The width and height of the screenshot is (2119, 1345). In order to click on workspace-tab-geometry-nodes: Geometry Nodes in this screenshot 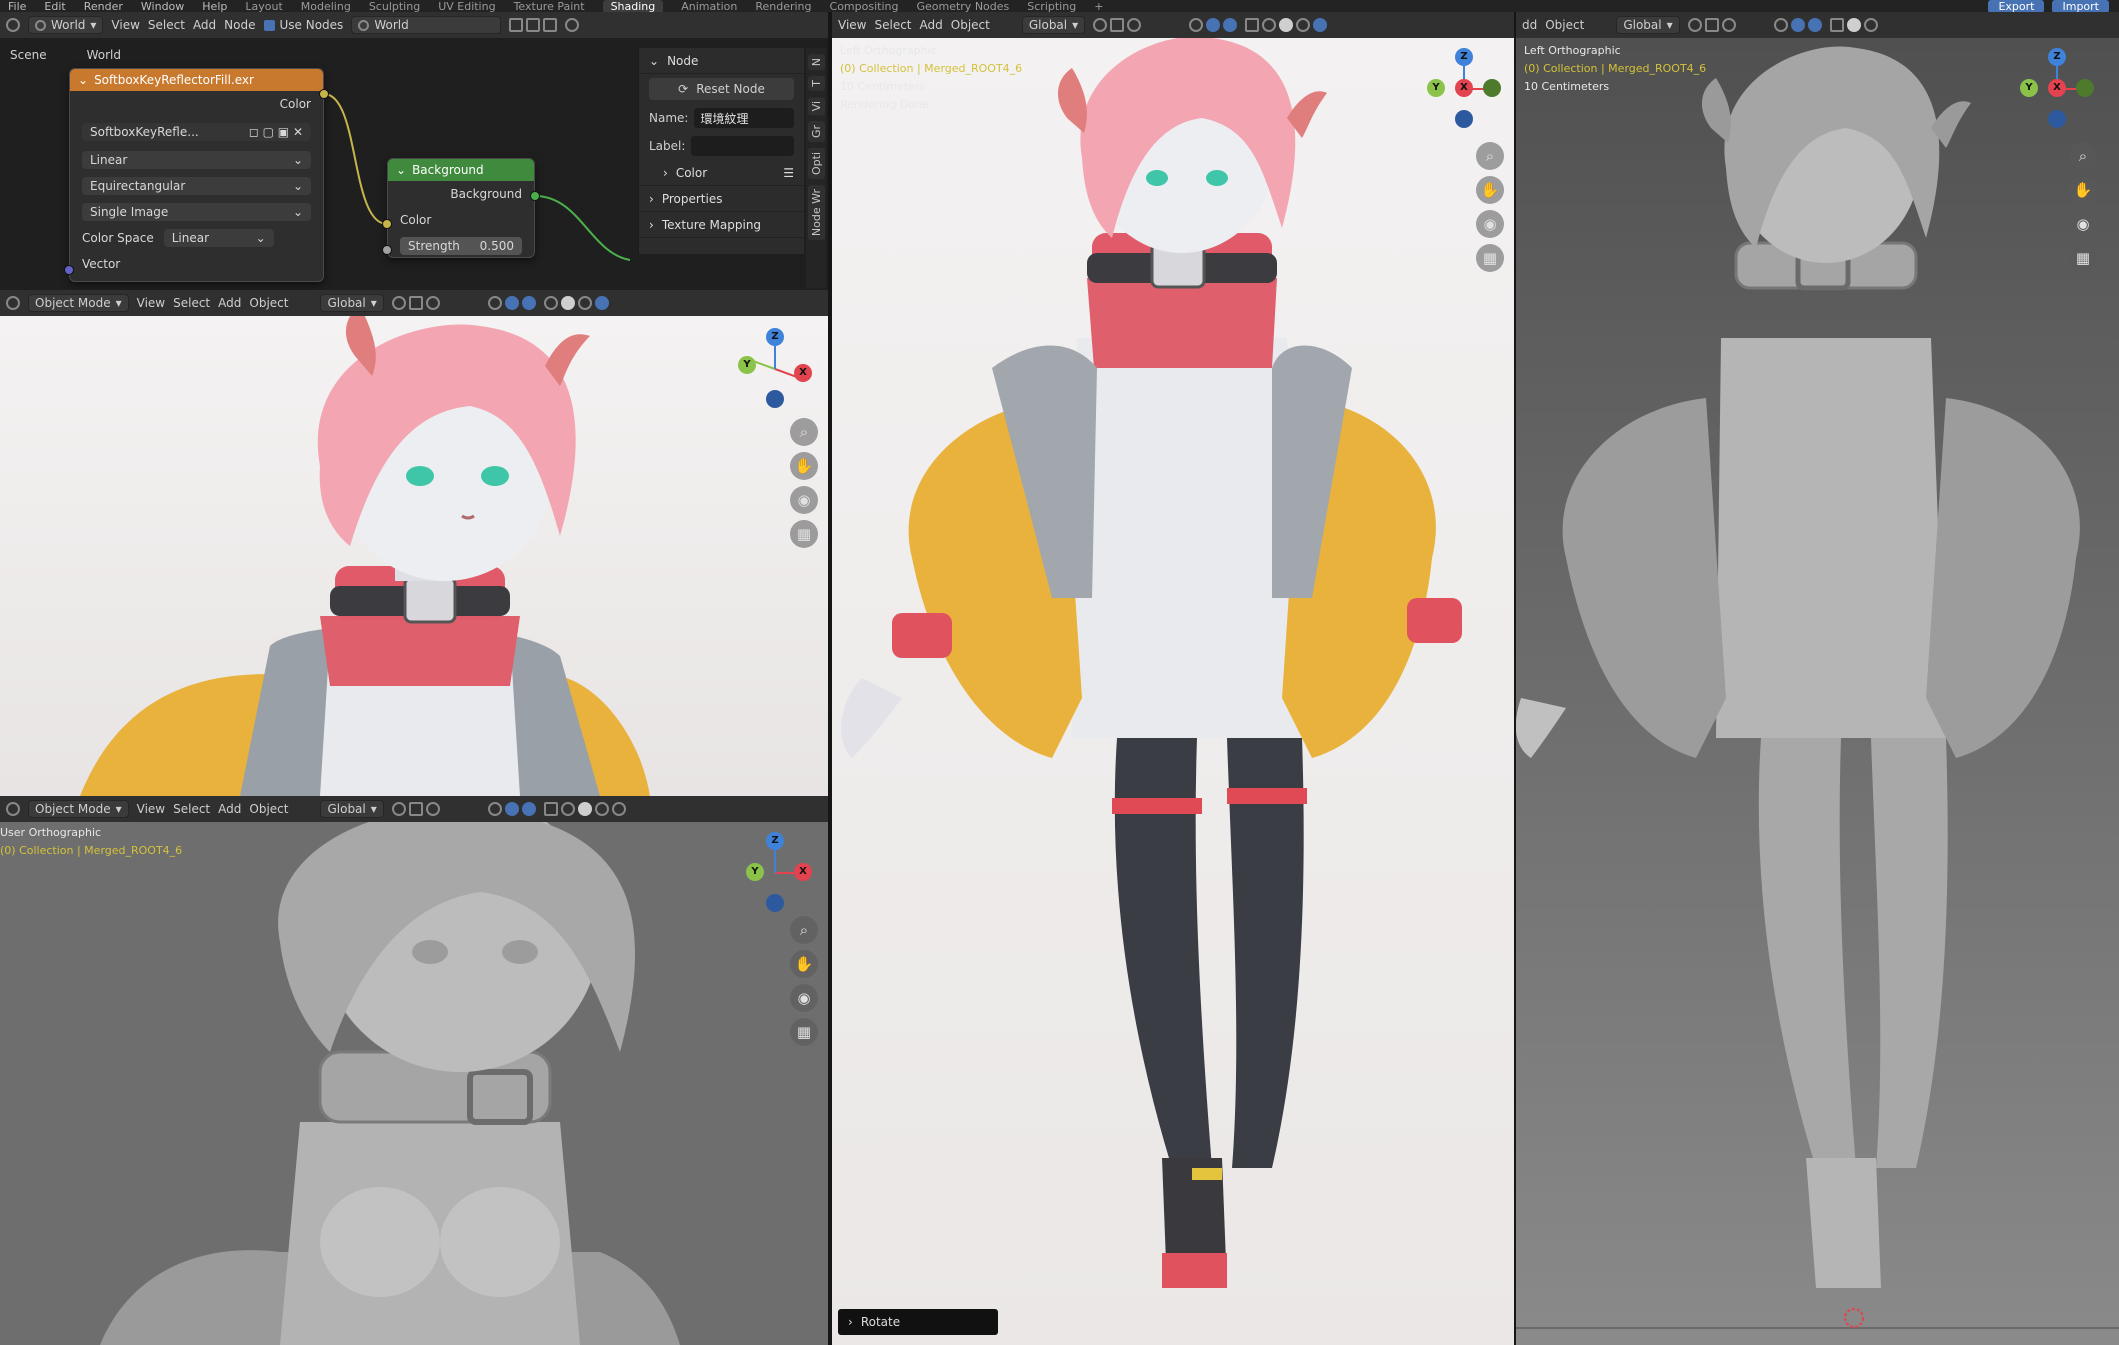, I will do `click(962, 6)`.